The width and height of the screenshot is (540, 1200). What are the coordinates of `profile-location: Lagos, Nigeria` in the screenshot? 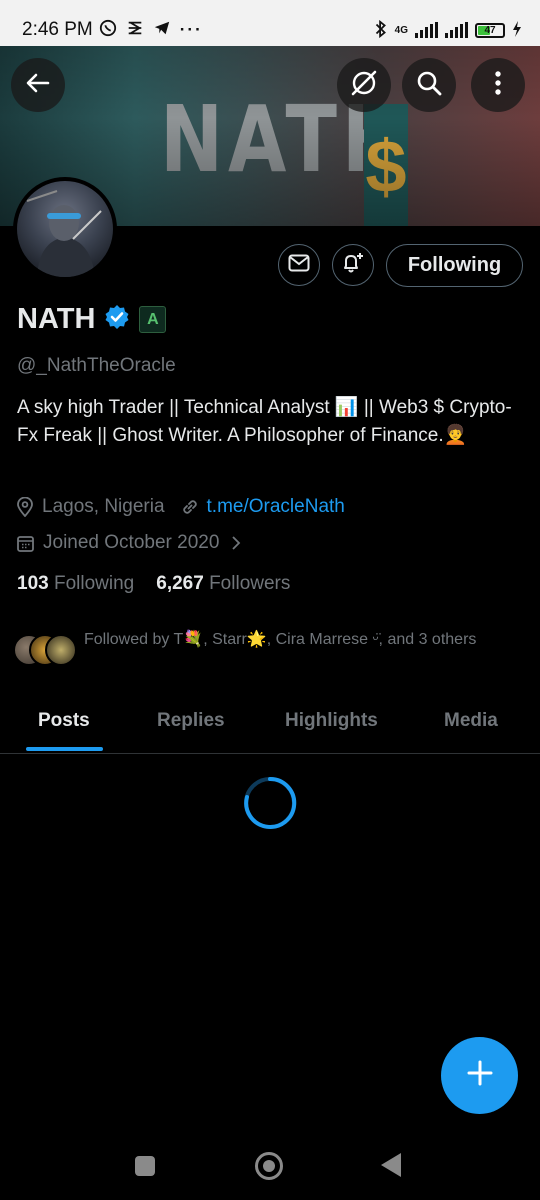 It's located at (103, 506).